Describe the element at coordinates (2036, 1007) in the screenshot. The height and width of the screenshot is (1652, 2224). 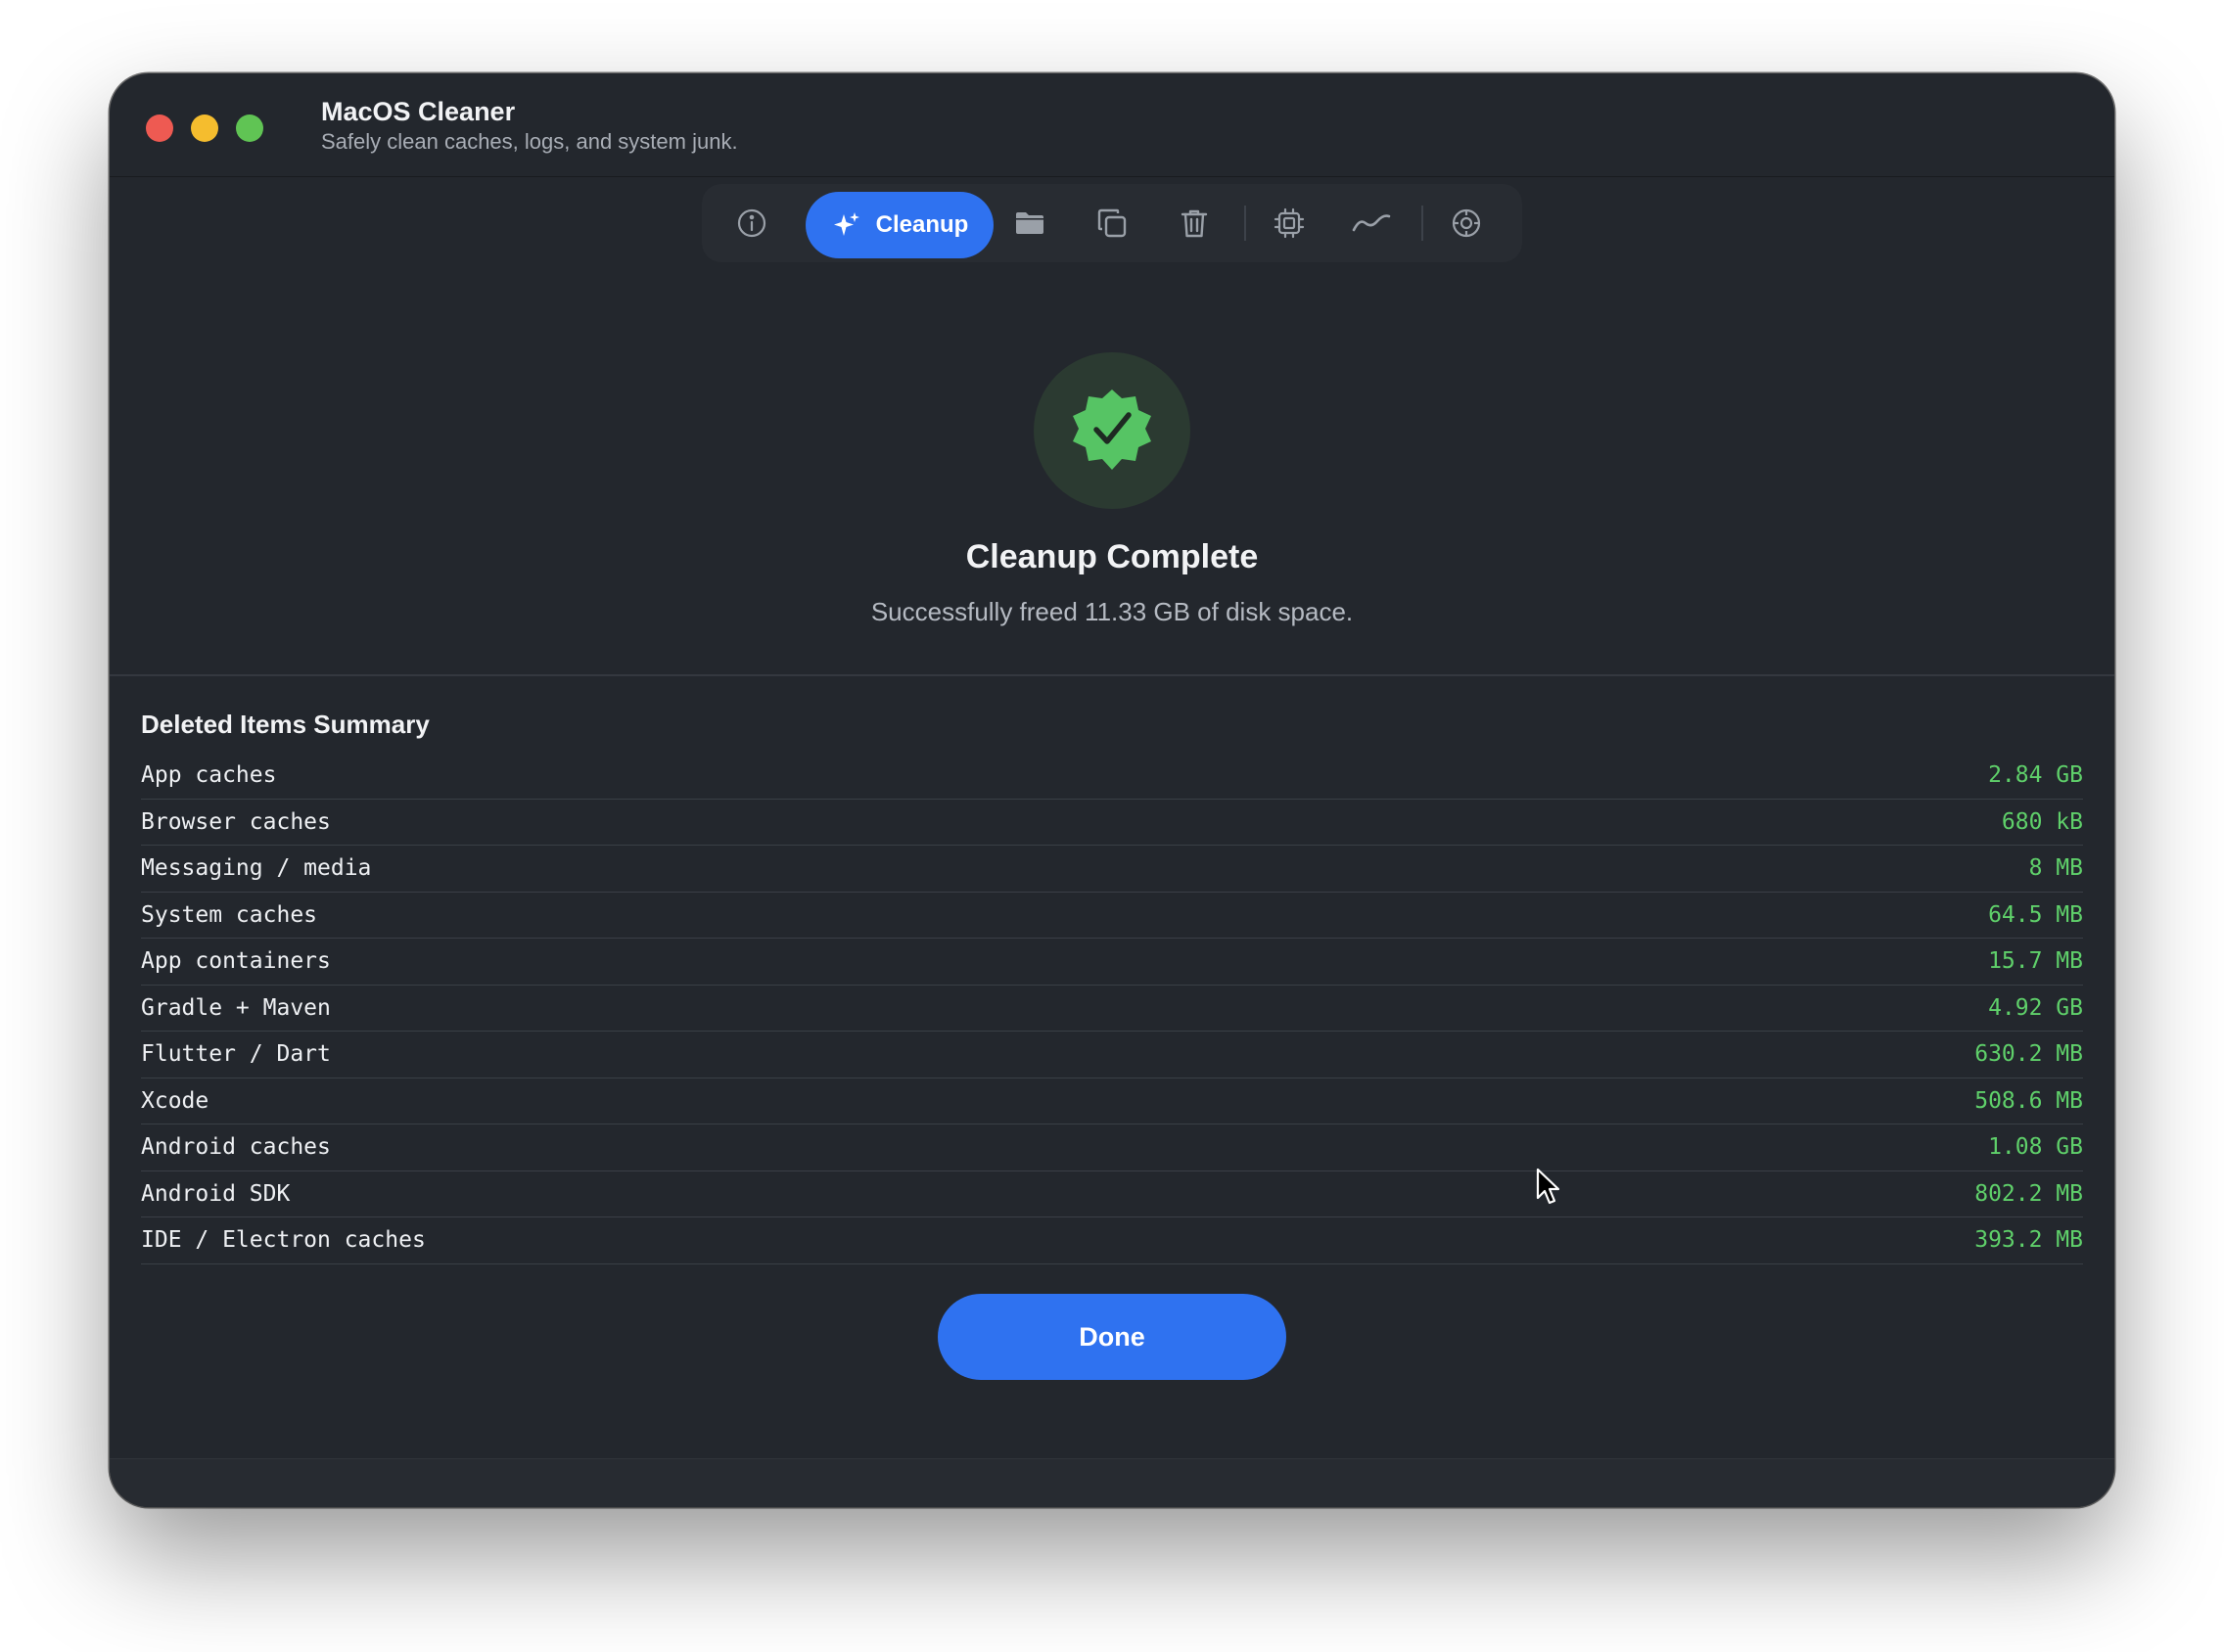
I see `item-size: 4.92 GB` at that location.